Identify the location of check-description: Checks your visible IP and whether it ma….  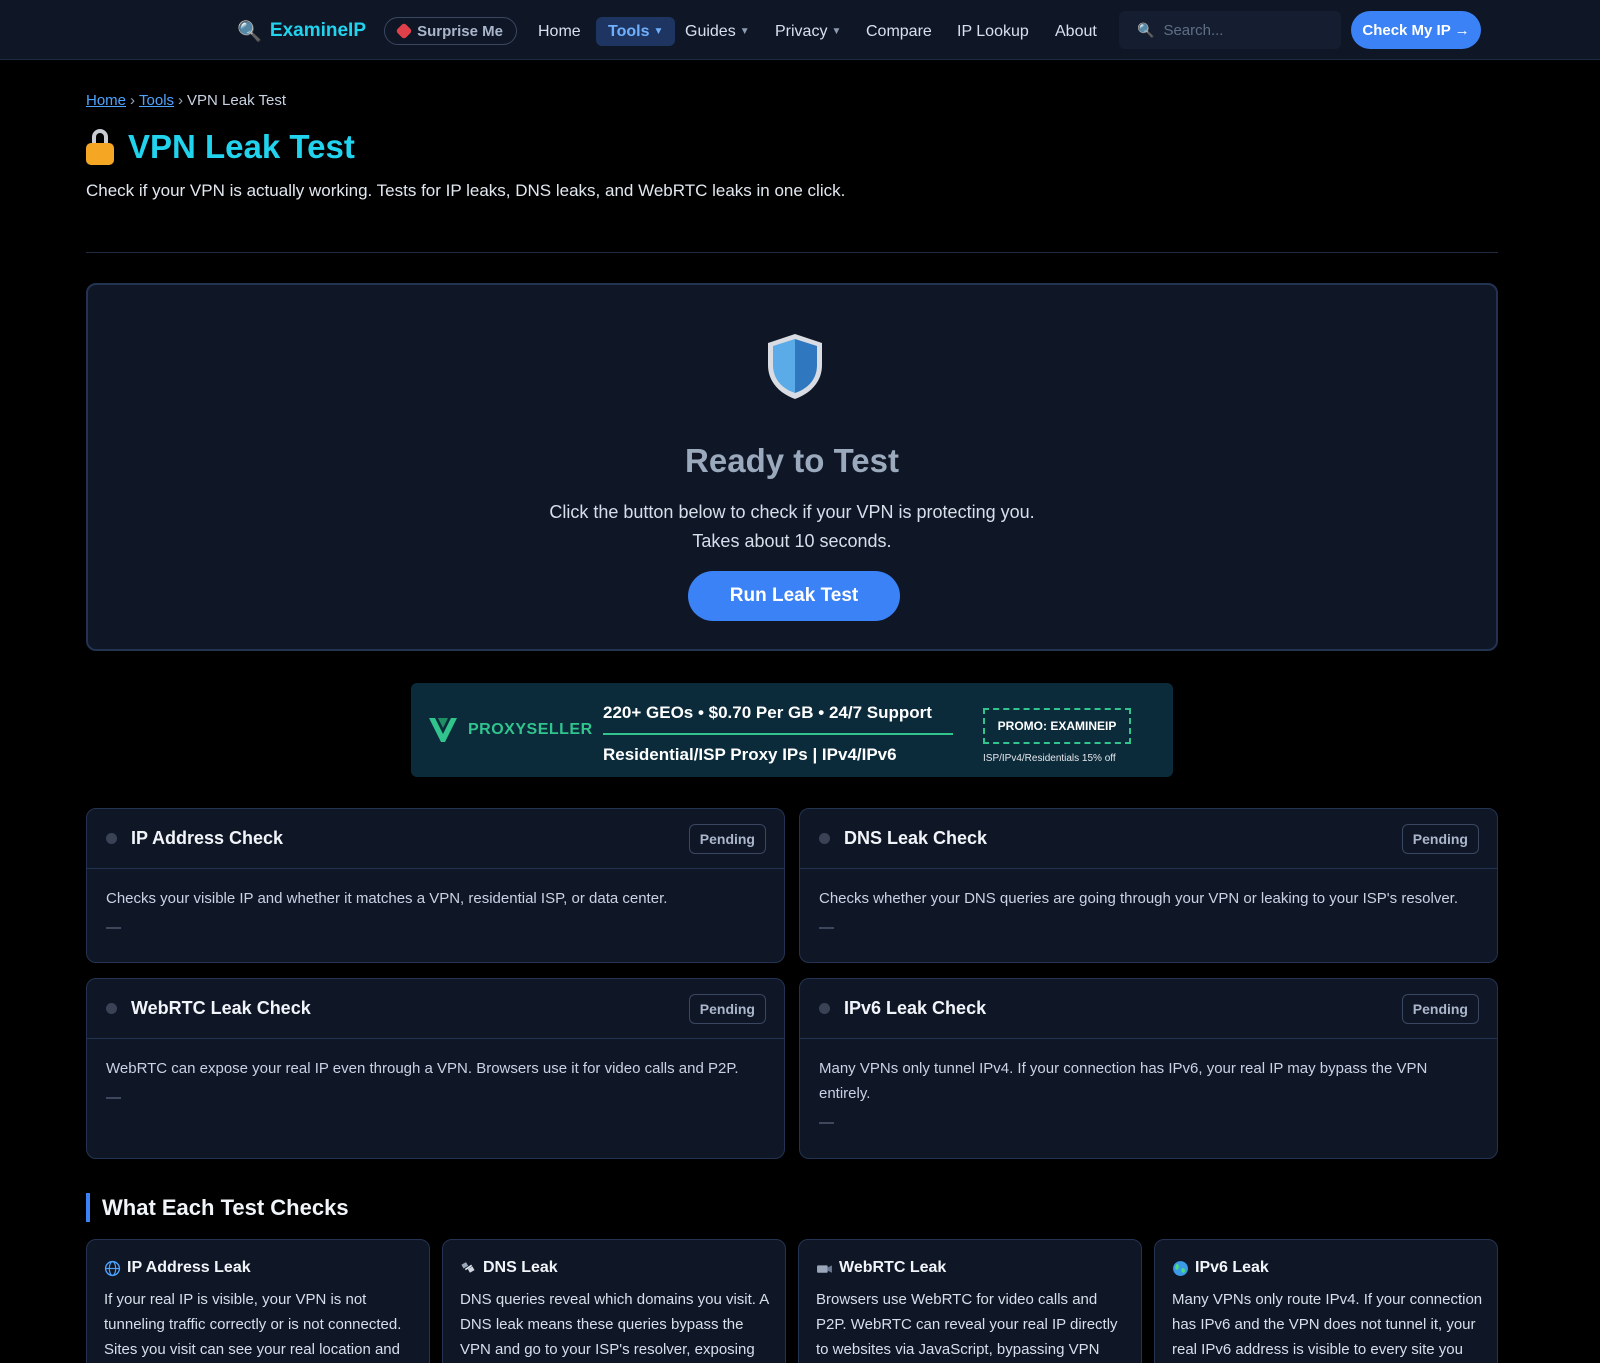
(387, 898).